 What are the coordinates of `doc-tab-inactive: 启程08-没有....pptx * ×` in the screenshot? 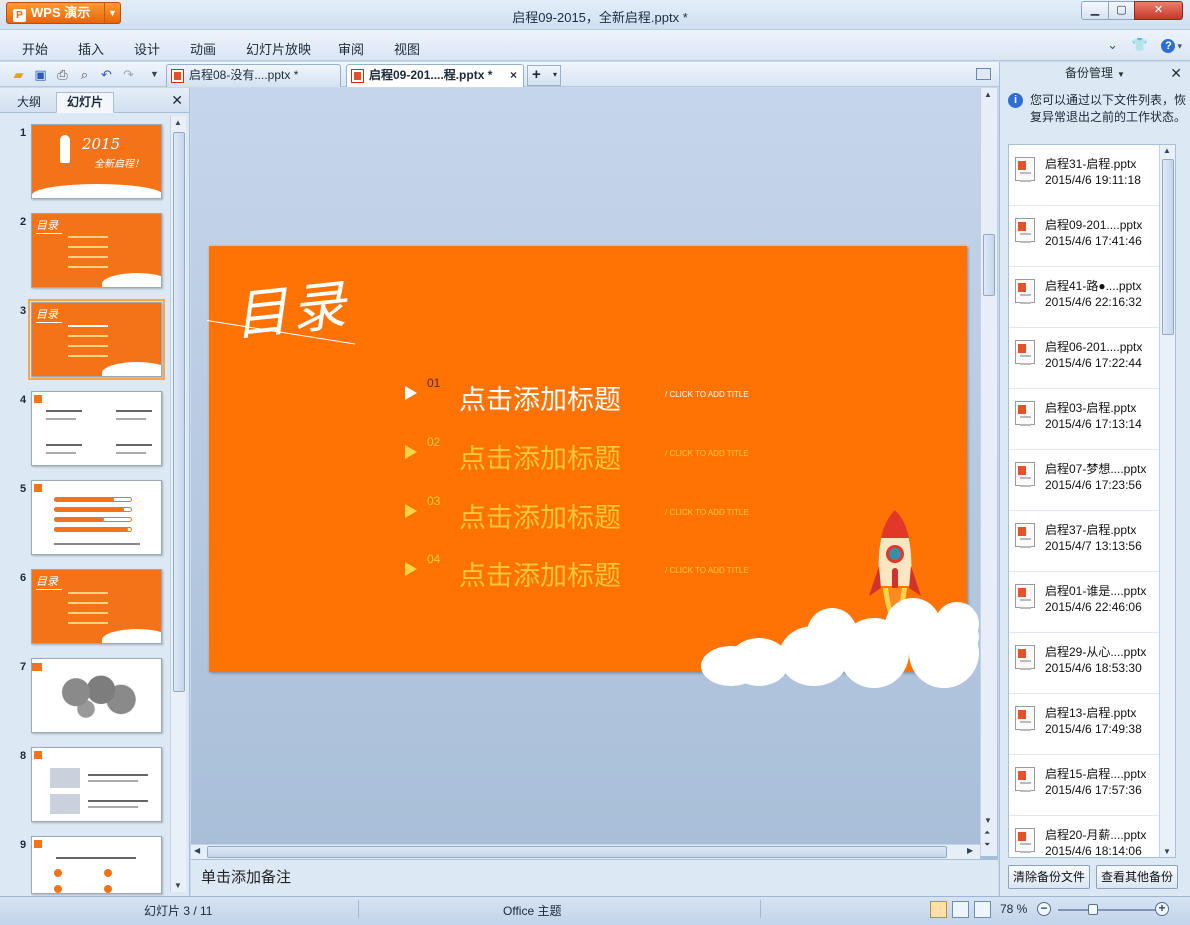 It's located at (253, 75).